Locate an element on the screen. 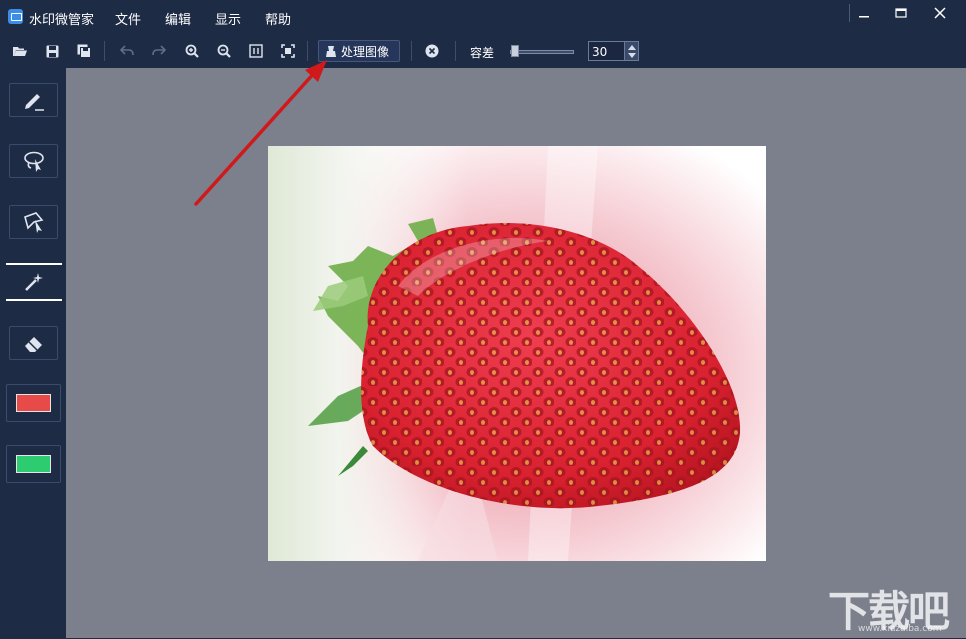  minimize-button is located at coordinates (864, 13).